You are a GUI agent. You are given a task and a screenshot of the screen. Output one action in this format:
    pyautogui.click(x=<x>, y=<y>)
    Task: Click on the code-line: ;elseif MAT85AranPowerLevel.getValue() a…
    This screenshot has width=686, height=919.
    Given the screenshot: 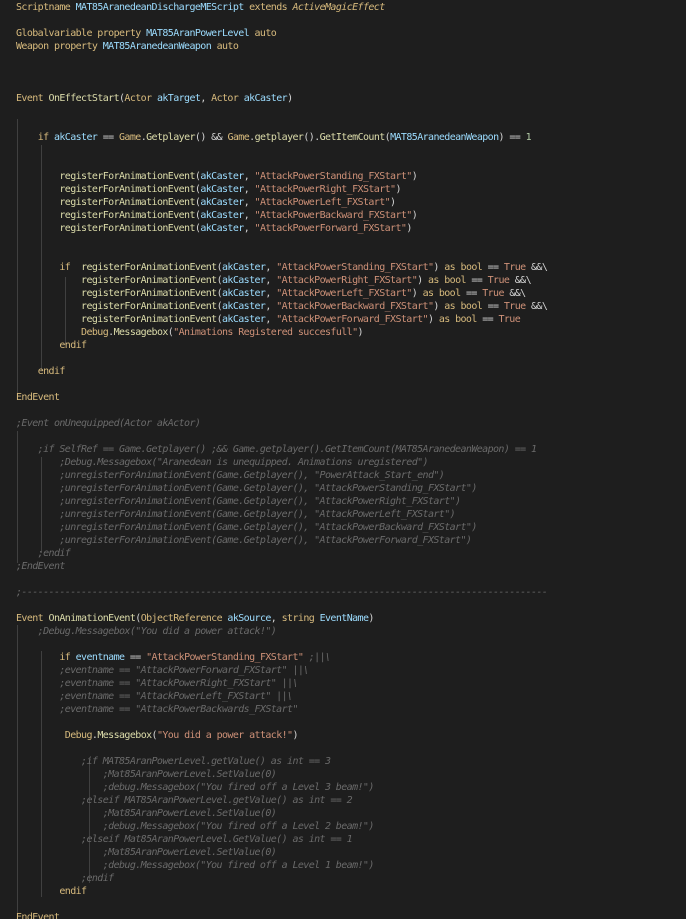 What is the action you would take?
    pyautogui.click(x=184, y=800)
    